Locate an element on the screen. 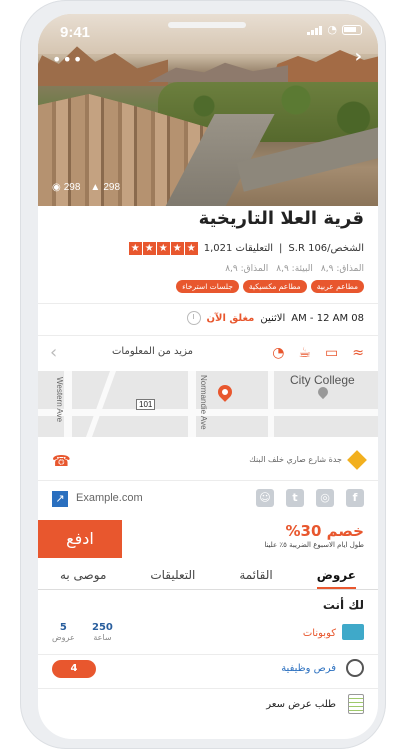 The image size is (398, 749). rating-row: ★ ★ ★ ★ ★ التعليقات 1,021 | الشخص/S.R 106 is located at coordinates (246, 248).